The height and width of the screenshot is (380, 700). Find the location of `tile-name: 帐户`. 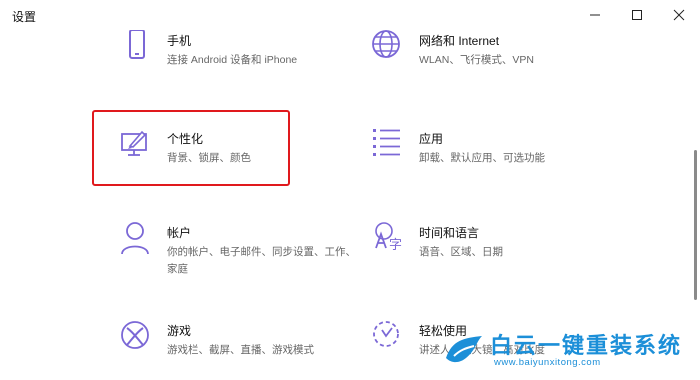

tile-name: 帐户 is located at coordinates (179, 233).